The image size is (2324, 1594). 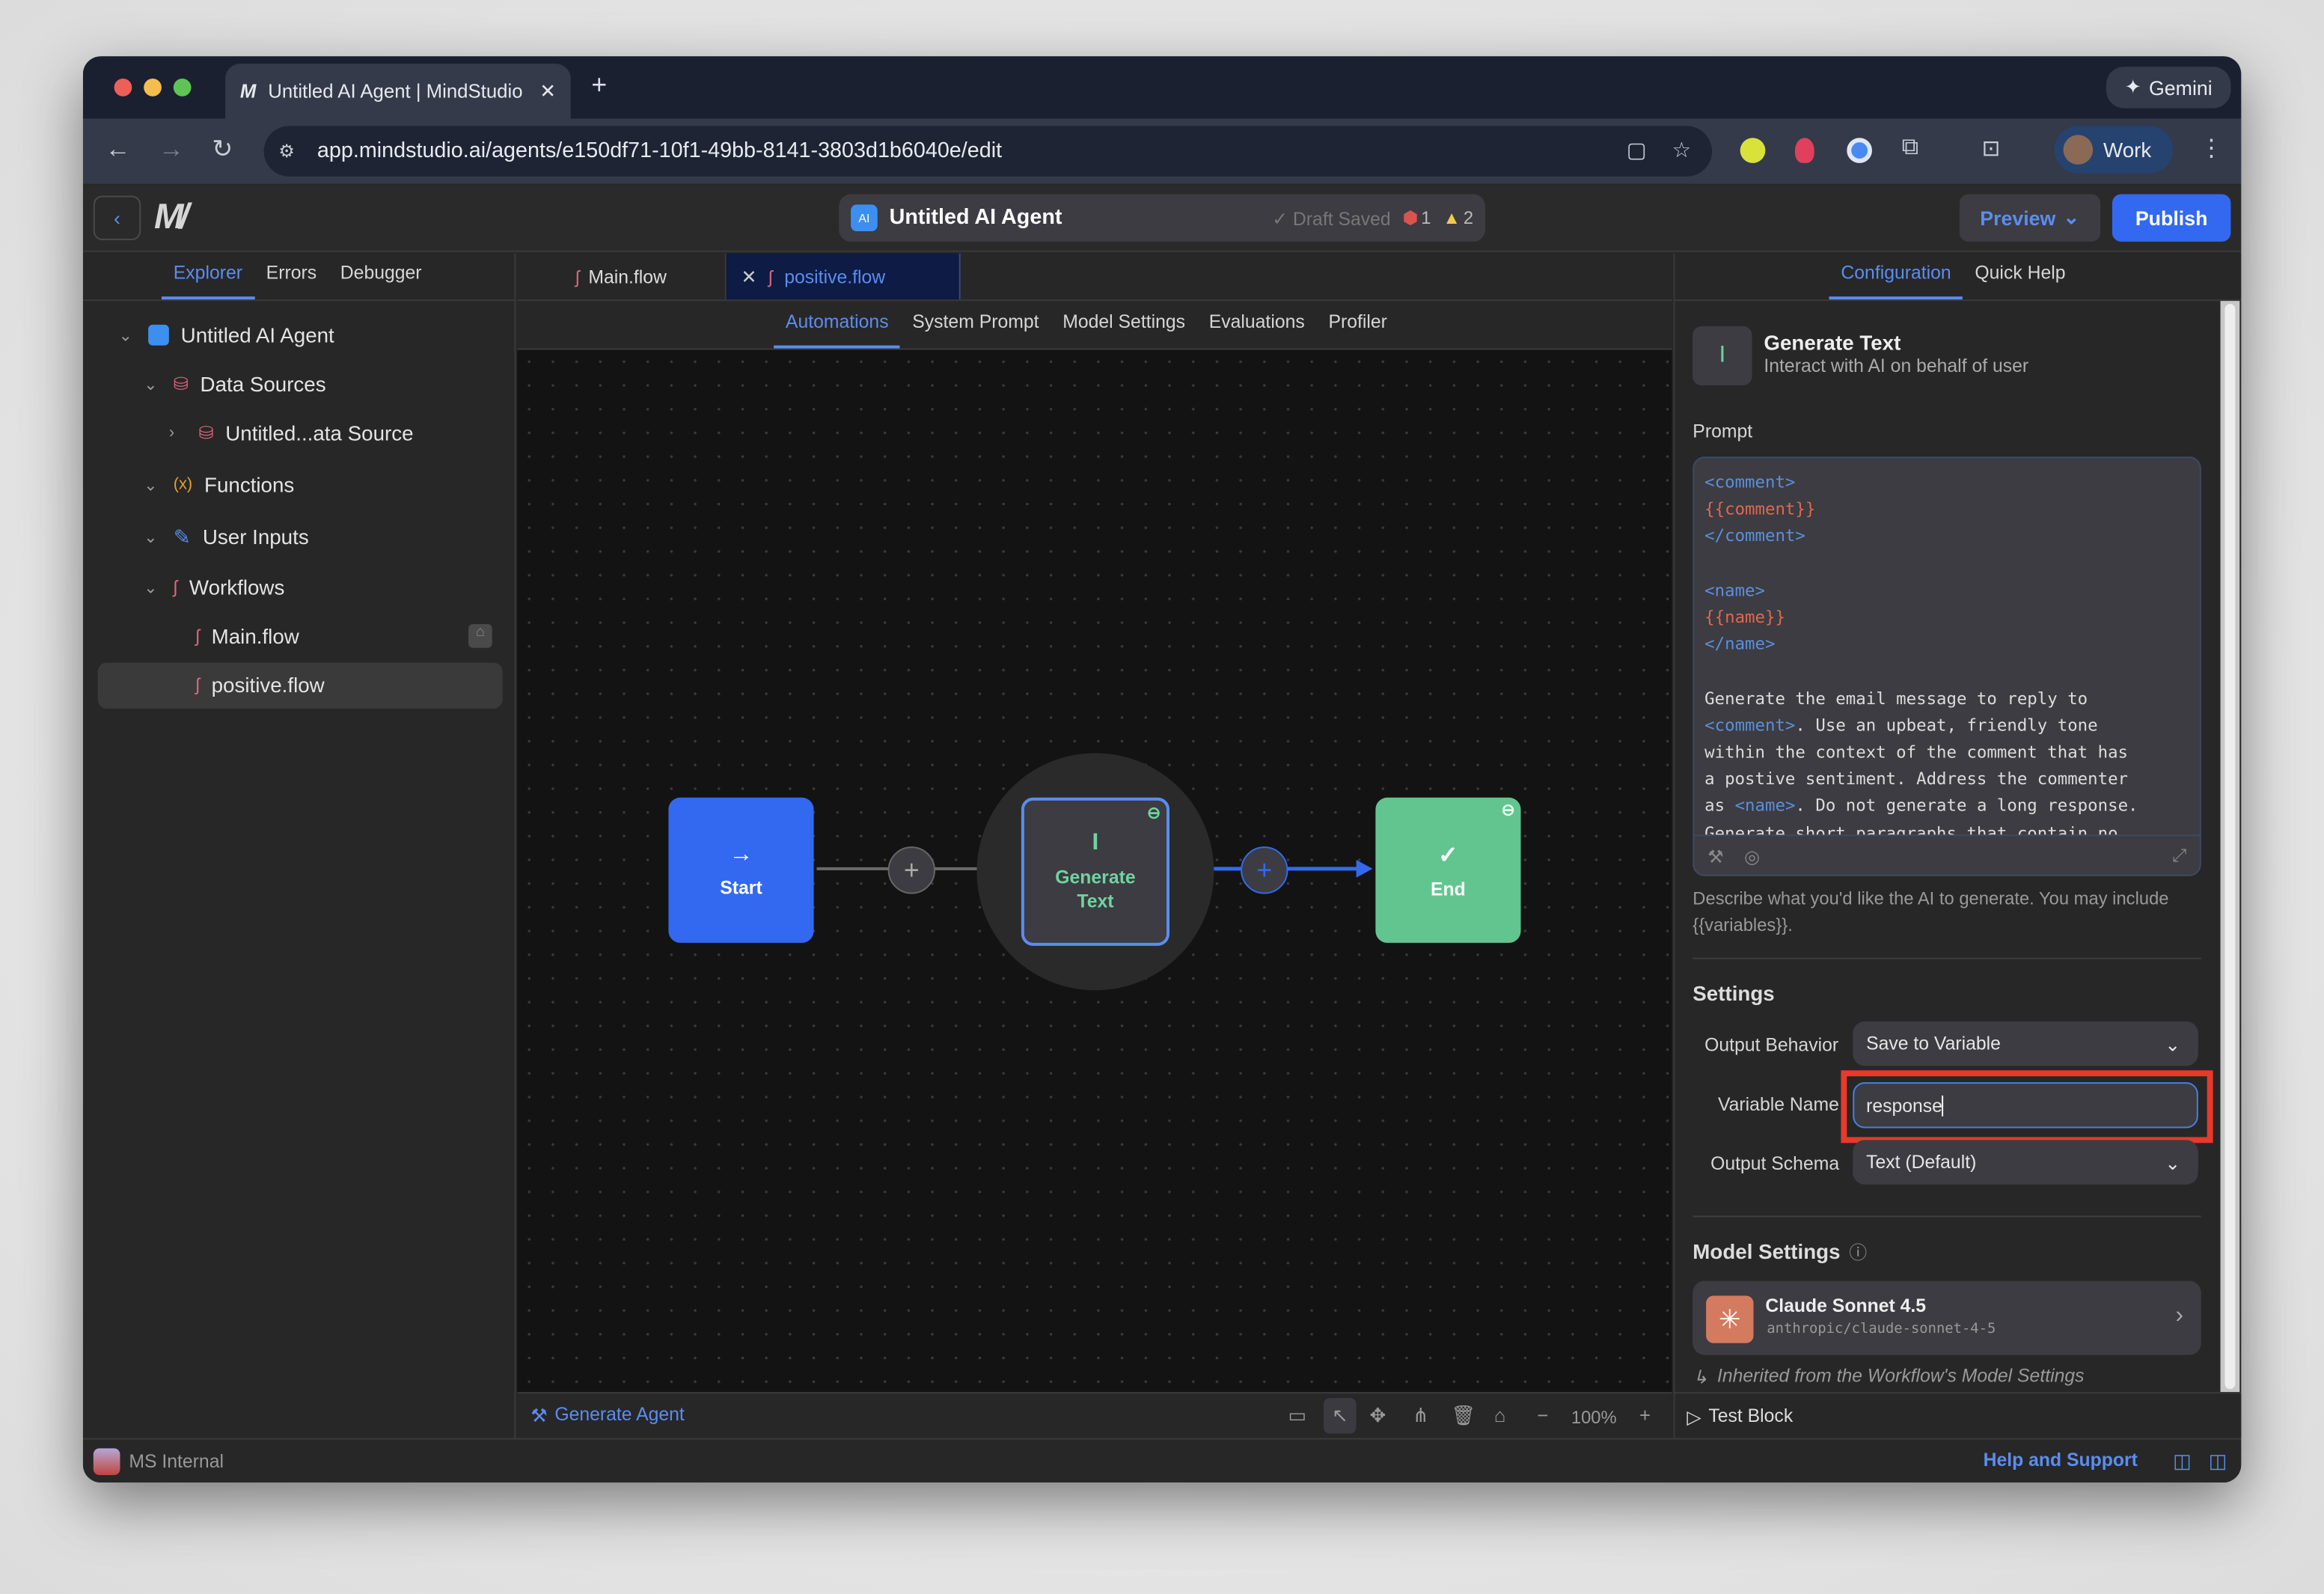 I want to click on workspace-name: MS Internal, so click(x=176, y=1461).